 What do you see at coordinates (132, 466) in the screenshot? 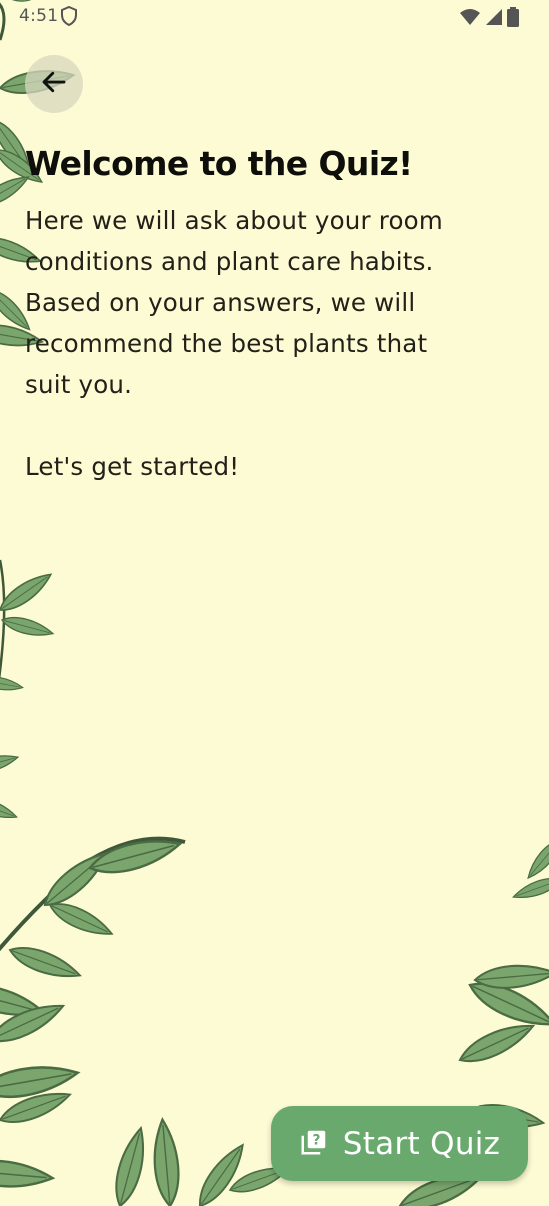
I see `call-to-action-text: Let's get started!` at bounding box center [132, 466].